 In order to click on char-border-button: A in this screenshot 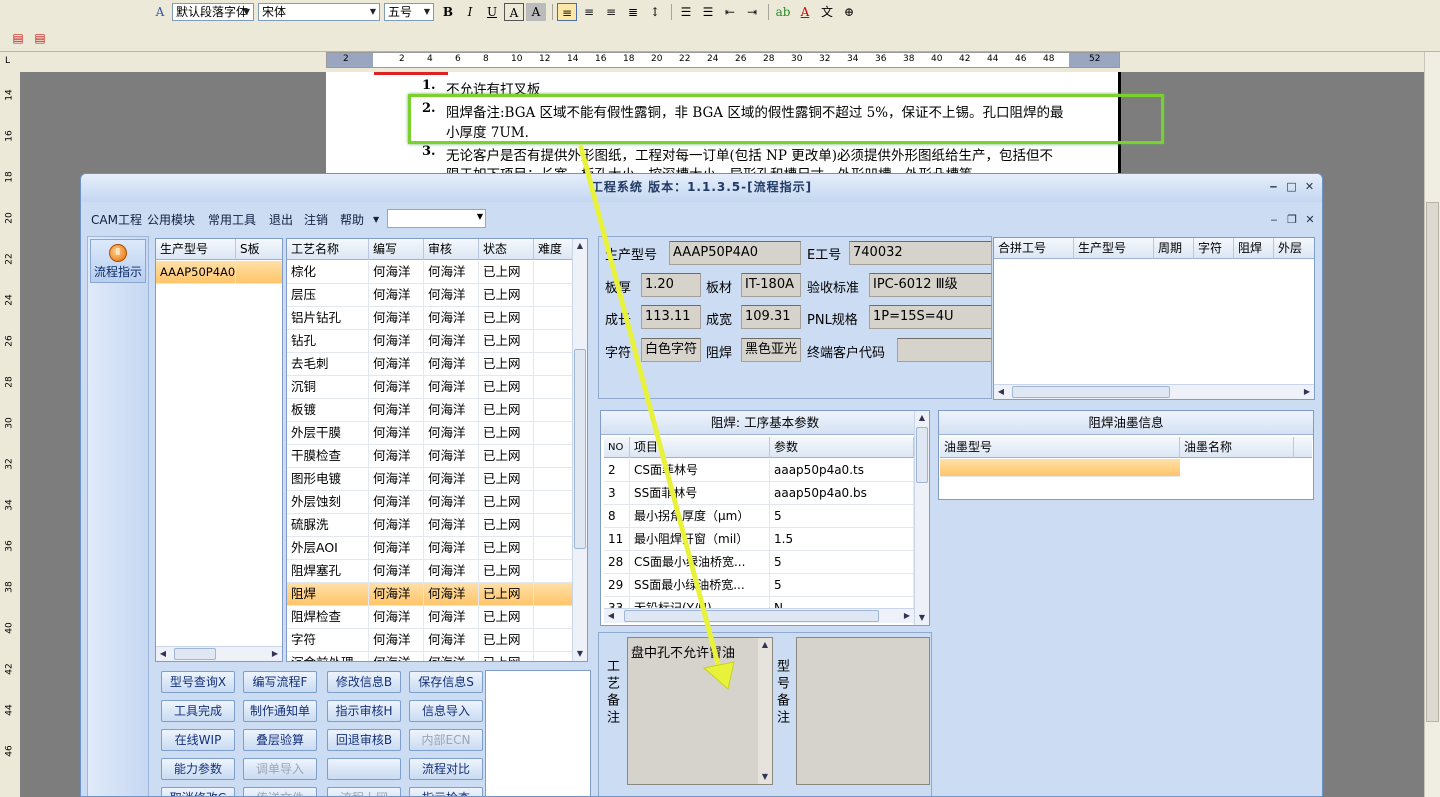, I will do `click(514, 12)`.